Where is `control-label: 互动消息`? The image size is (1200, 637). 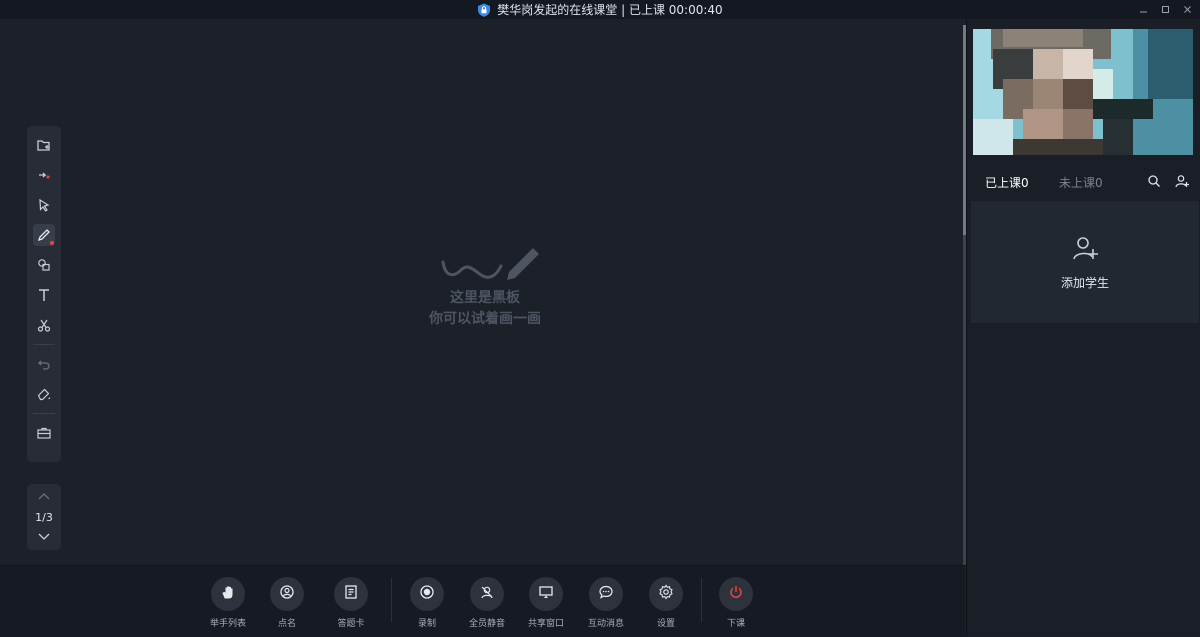 control-label: 互动消息 is located at coordinates (605, 624).